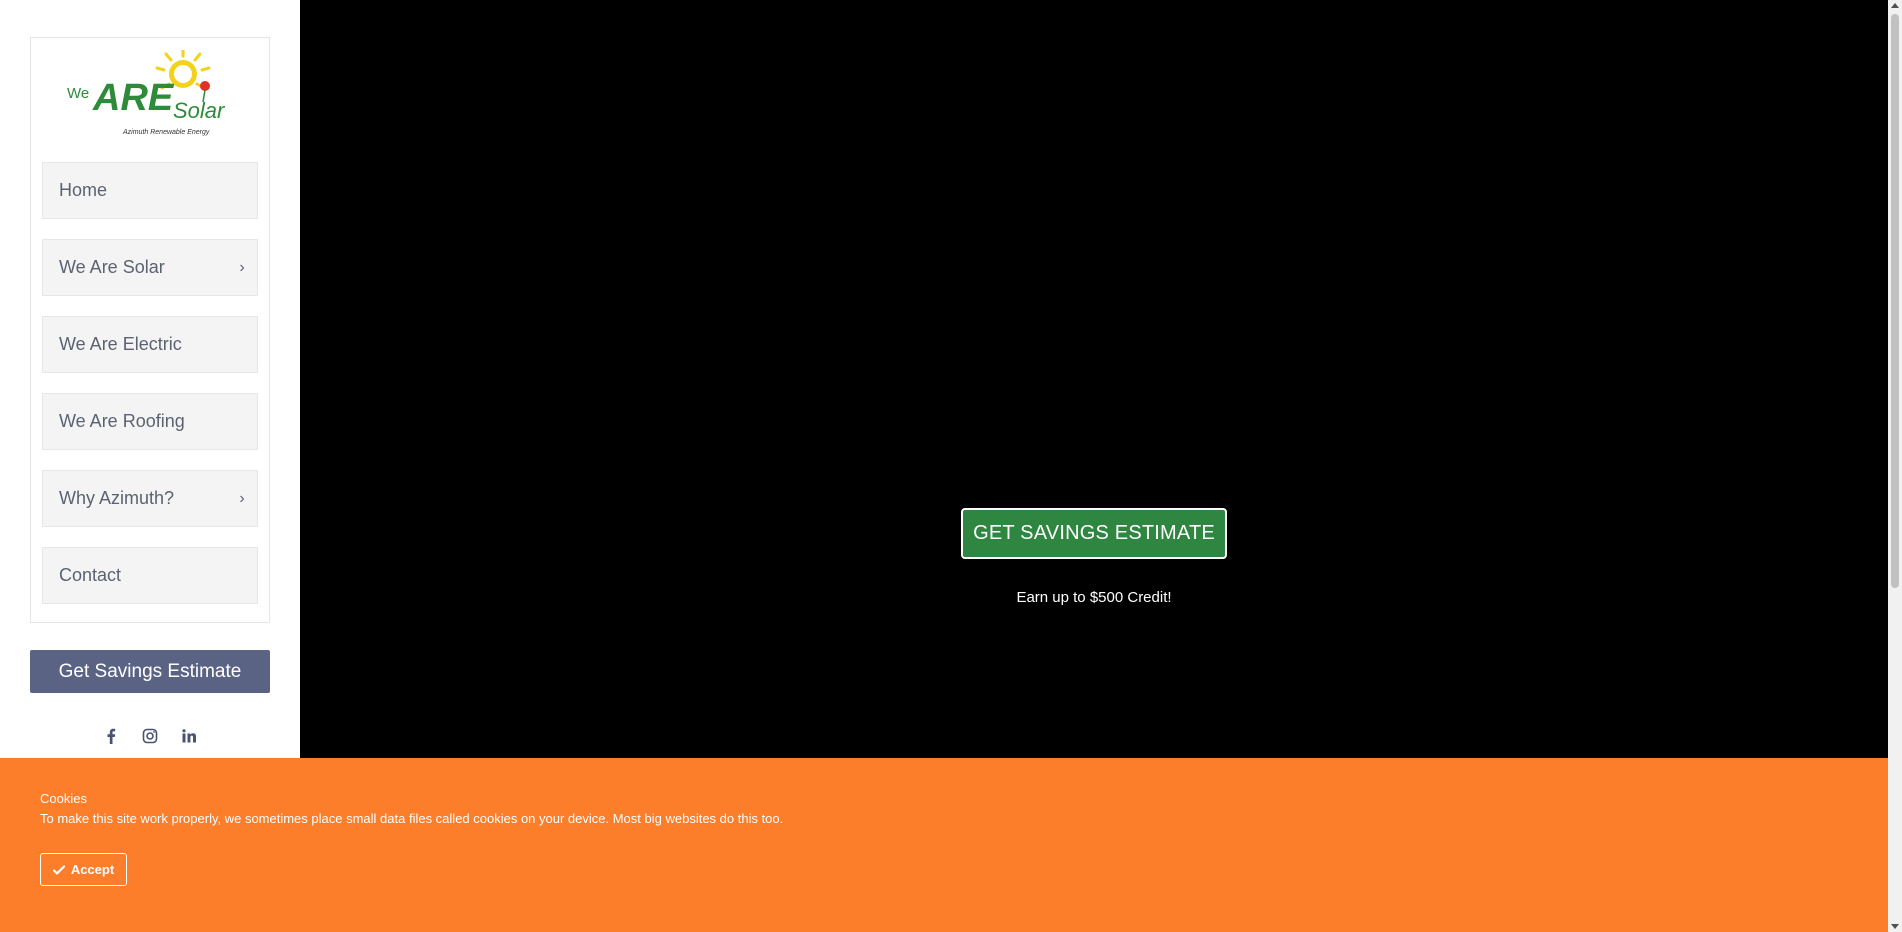 The image size is (1902, 932). I want to click on scrollbar-thumb, so click(1895, 301).